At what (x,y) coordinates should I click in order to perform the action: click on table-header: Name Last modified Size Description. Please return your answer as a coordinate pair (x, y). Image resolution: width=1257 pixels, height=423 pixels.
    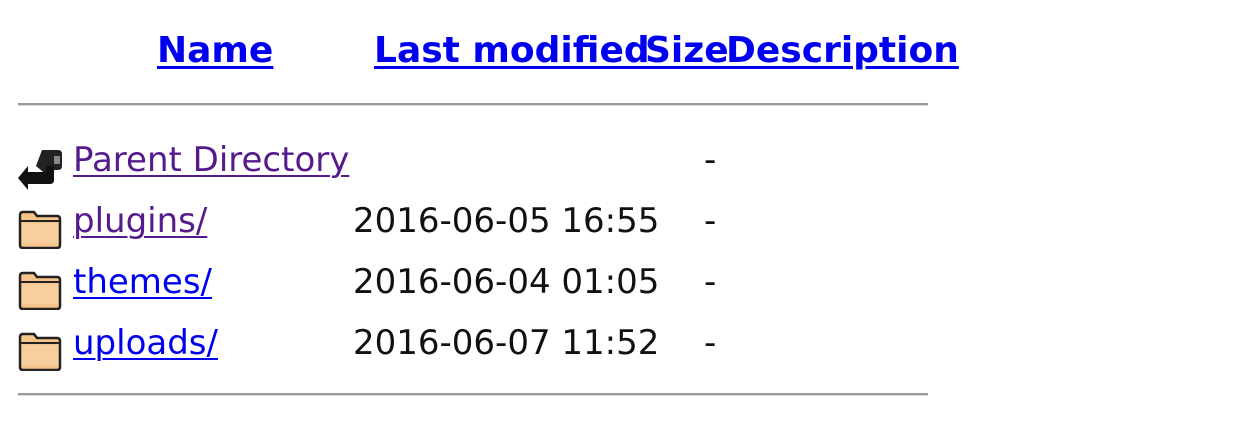
    Looking at the image, I should click on (479, 55).